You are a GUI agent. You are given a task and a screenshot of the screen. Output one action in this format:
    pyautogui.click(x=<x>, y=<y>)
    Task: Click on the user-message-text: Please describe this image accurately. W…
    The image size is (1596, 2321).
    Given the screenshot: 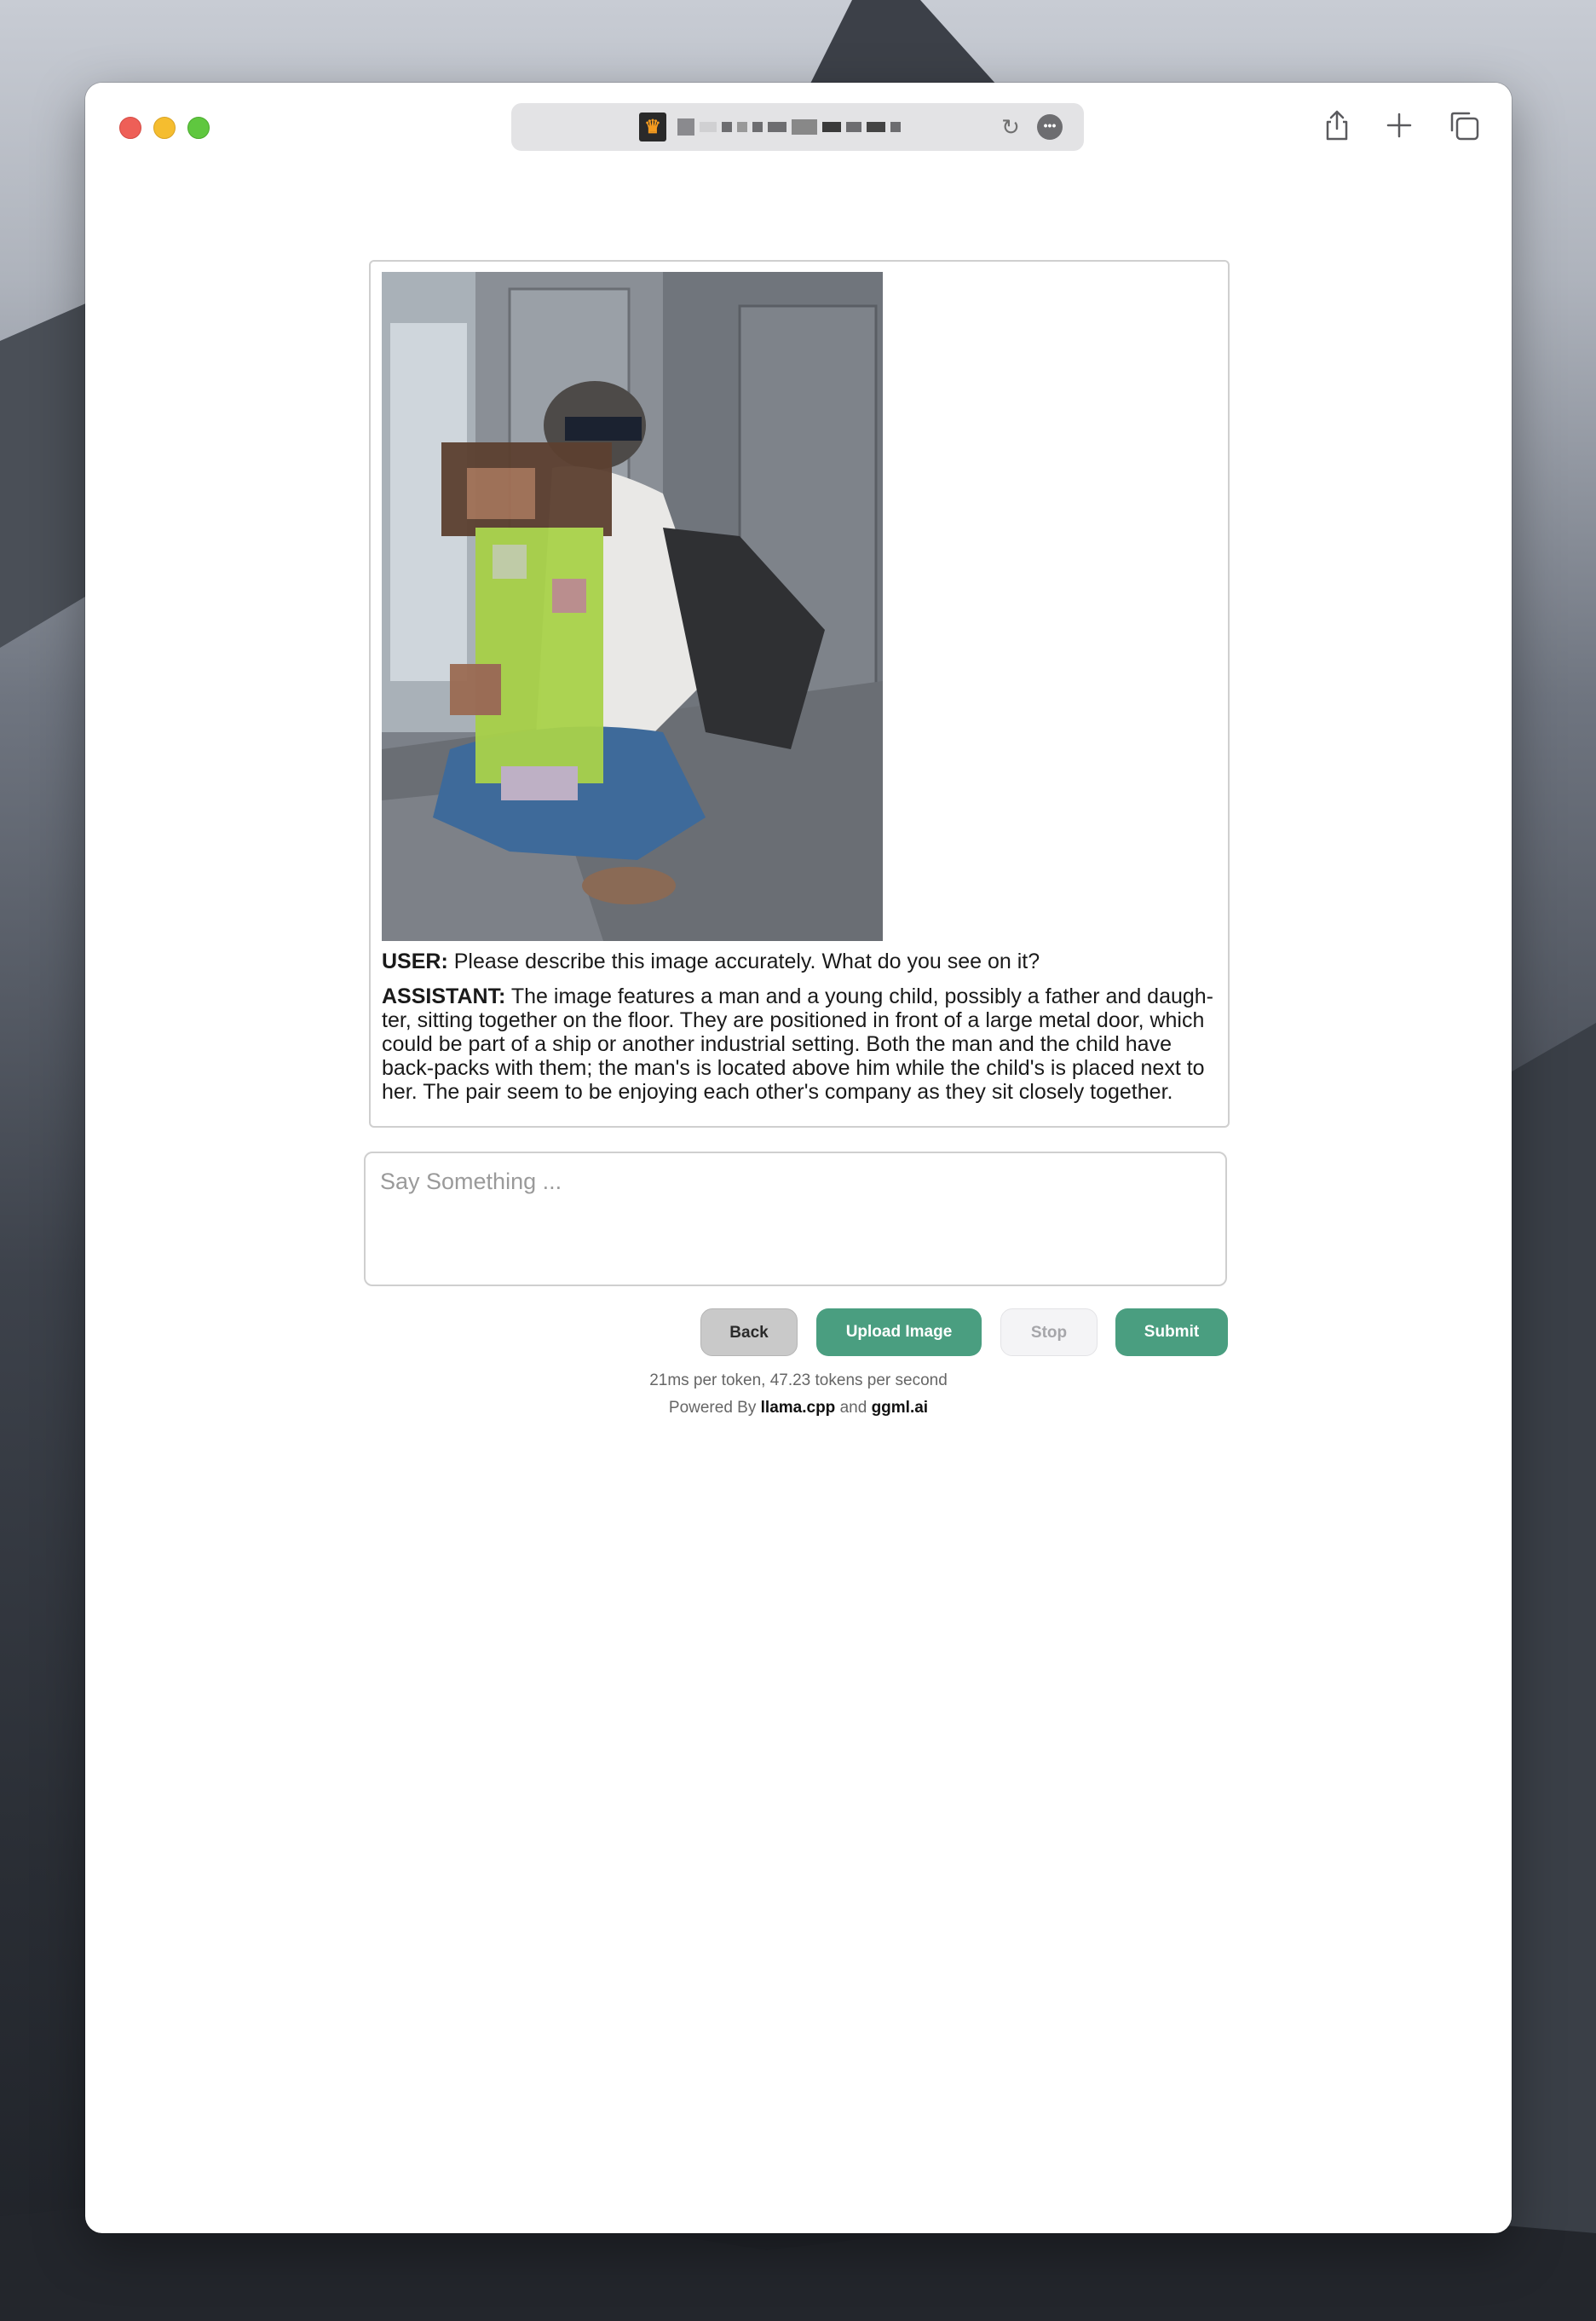 What is the action you would take?
    pyautogui.click(x=746, y=961)
    